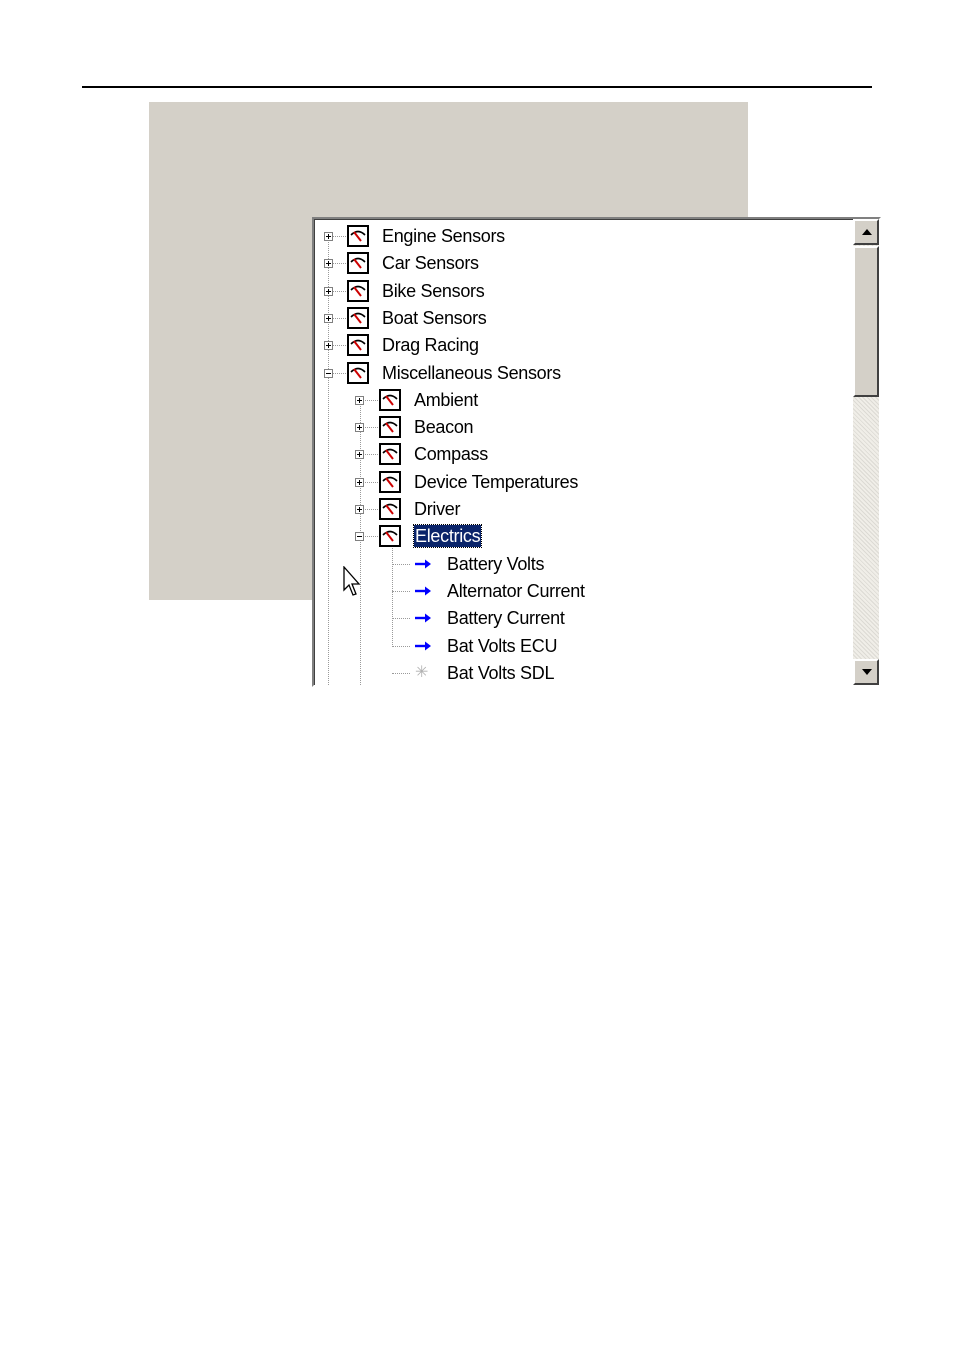 The width and height of the screenshot is (954, 1350). Describe the element at coordinates (866, 452) in the screenshot. I see `vertical-scrollbar` at that location.